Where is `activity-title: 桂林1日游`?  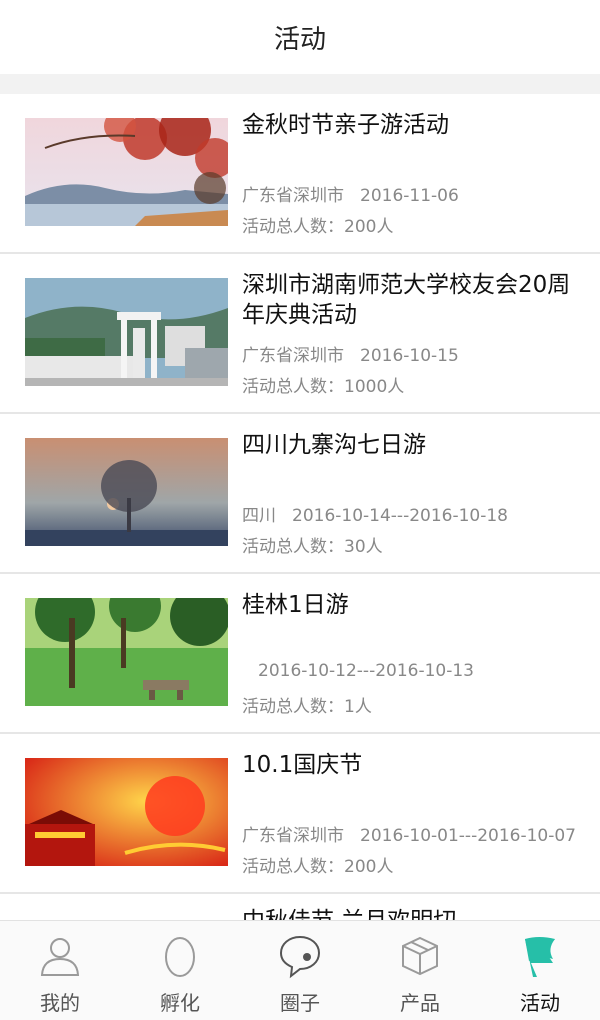
activity-title: 桂林1日游 is located at coordinates (295, 605).